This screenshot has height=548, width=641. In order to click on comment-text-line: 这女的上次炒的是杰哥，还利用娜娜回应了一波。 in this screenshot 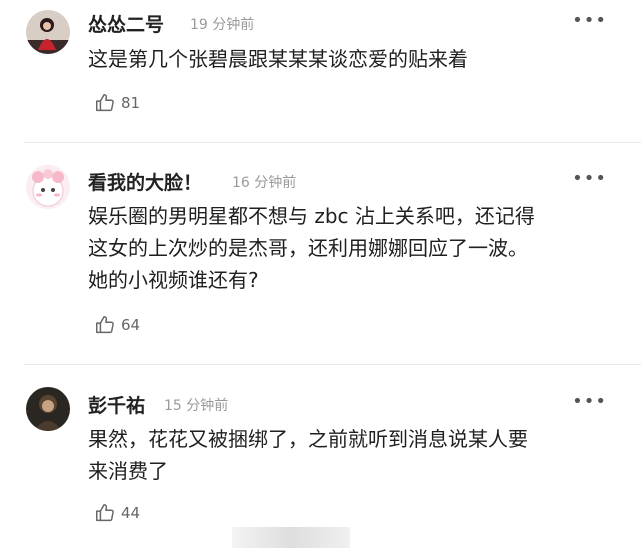, I will do `click(308, 248)`.